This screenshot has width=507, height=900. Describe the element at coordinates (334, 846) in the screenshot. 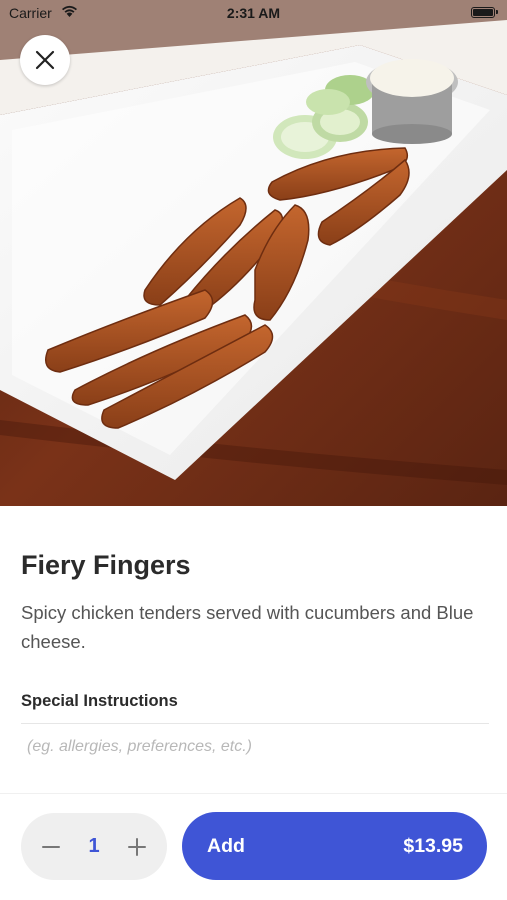

I see `add-to-order-button: Add $13.95` at that location.